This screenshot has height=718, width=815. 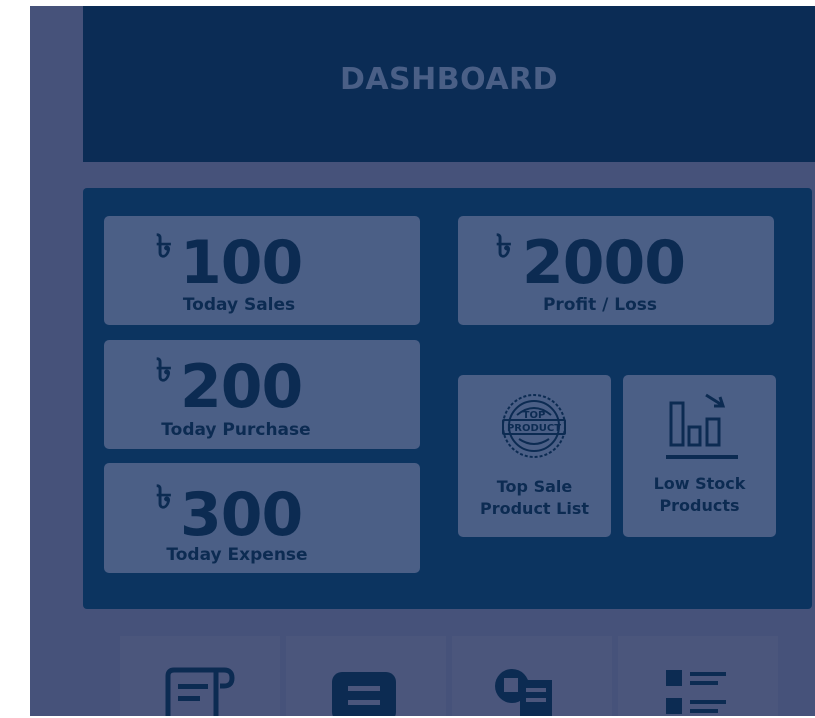 I want to click on badge-product-text: PRODUCT, so click(x=534, y=428).